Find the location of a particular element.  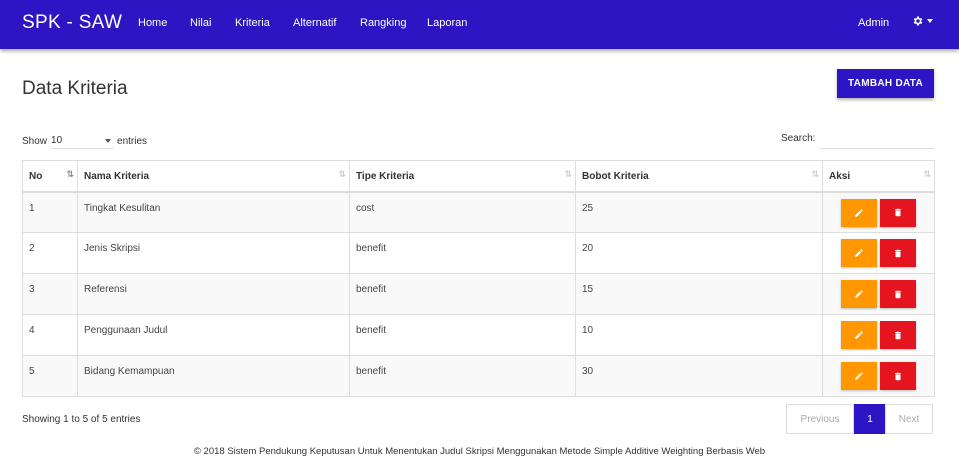

cell-nama-kriteria: Bidang Kemampuan is located at coordinates (213, 376).